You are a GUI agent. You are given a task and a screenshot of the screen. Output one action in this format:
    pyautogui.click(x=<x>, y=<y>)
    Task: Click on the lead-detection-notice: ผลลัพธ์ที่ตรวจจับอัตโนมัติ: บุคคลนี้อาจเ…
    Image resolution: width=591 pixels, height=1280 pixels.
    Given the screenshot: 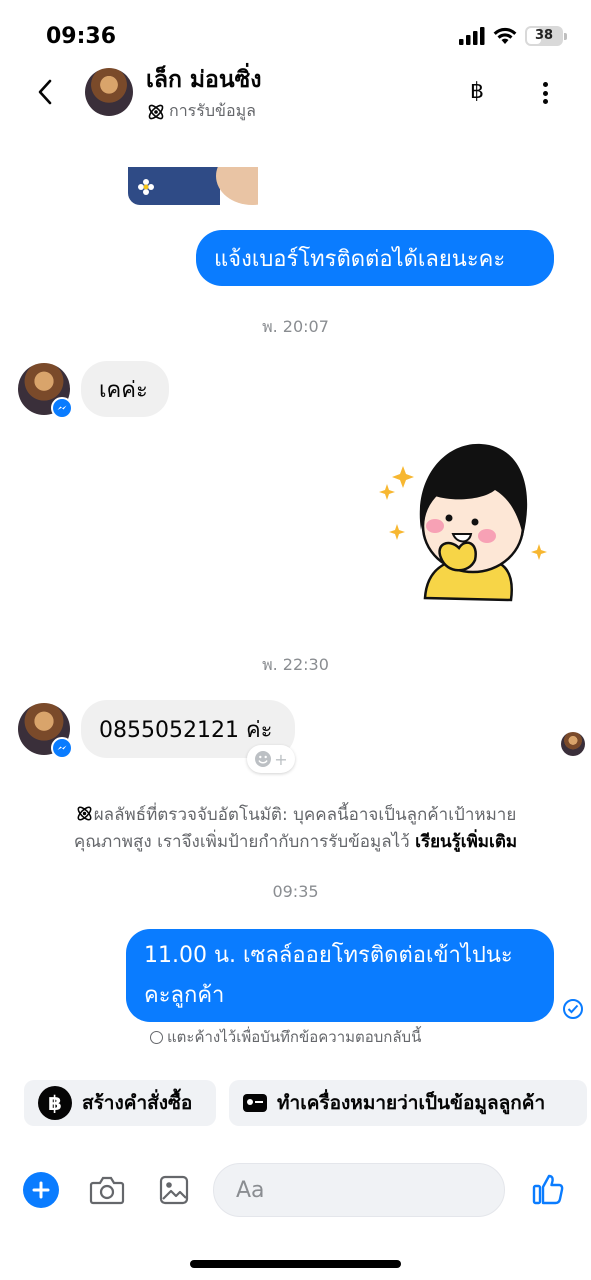 What is the action you would take?
    pyautogui.click(x=295, y=829)
    